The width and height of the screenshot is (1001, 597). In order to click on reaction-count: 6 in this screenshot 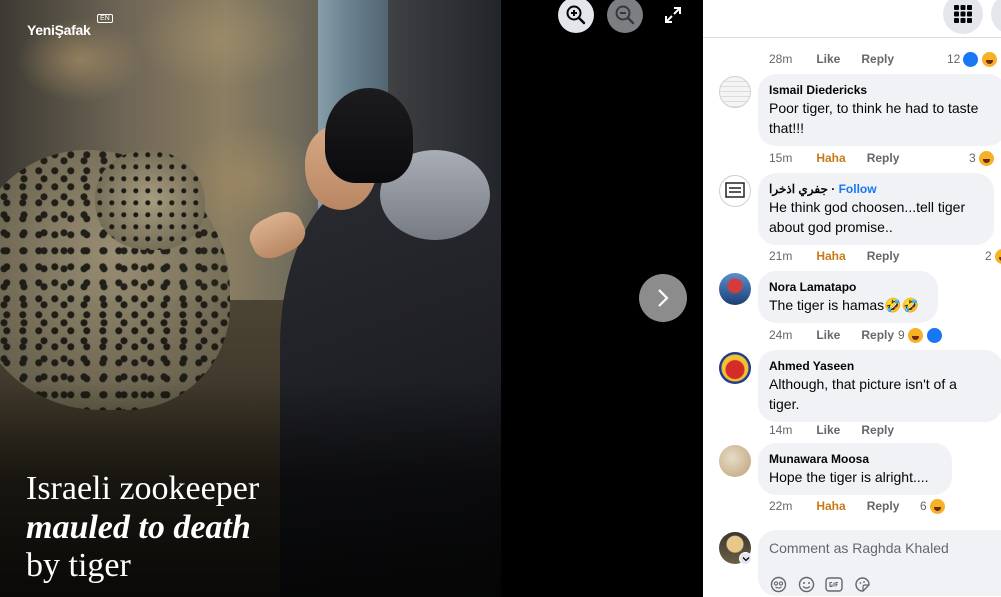, I will do `click(923, 506)`.